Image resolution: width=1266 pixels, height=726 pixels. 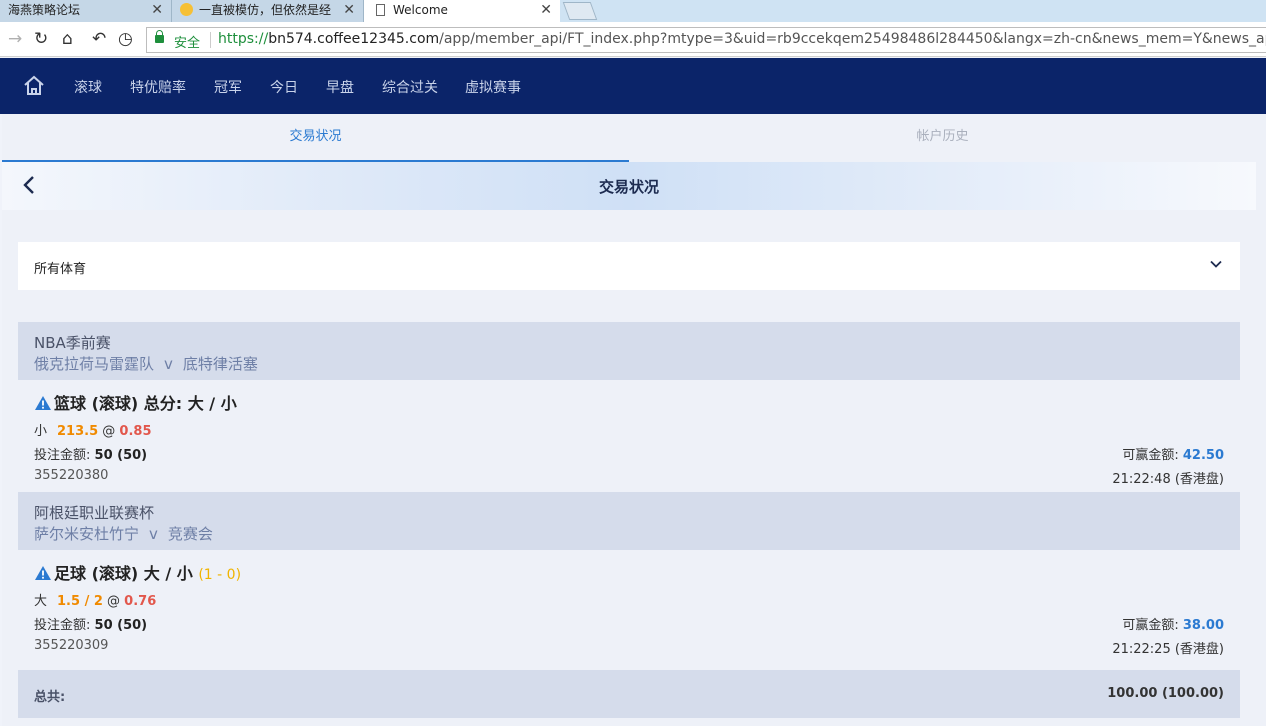 What do you see at coordinates (629, 694) in the screenshot?
I see `total-bar: 总共: 100.00 (100.00)` at bounding box center [629, 694].